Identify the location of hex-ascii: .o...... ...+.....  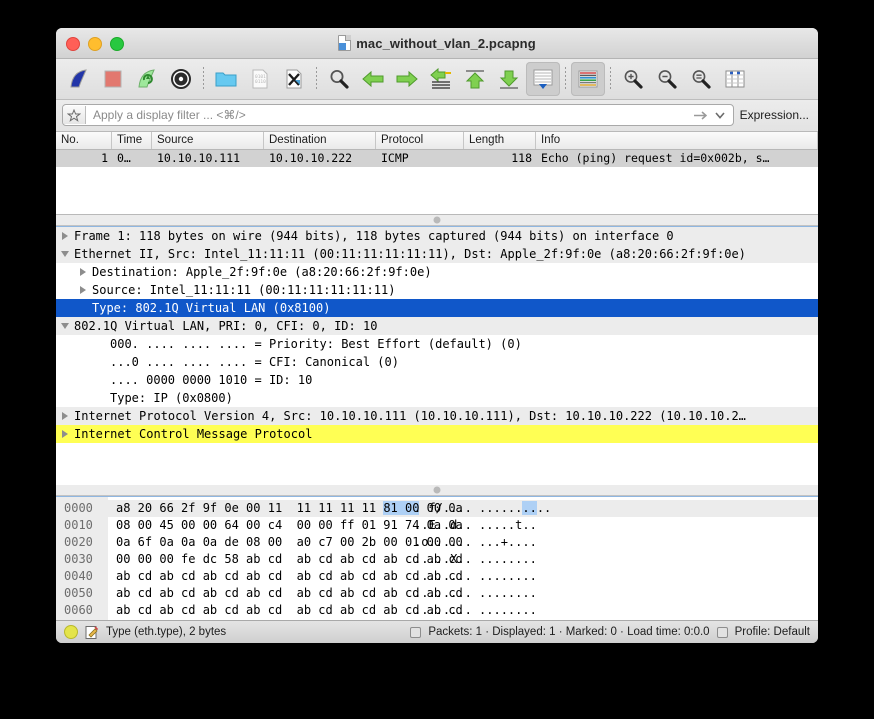
(475, 542).